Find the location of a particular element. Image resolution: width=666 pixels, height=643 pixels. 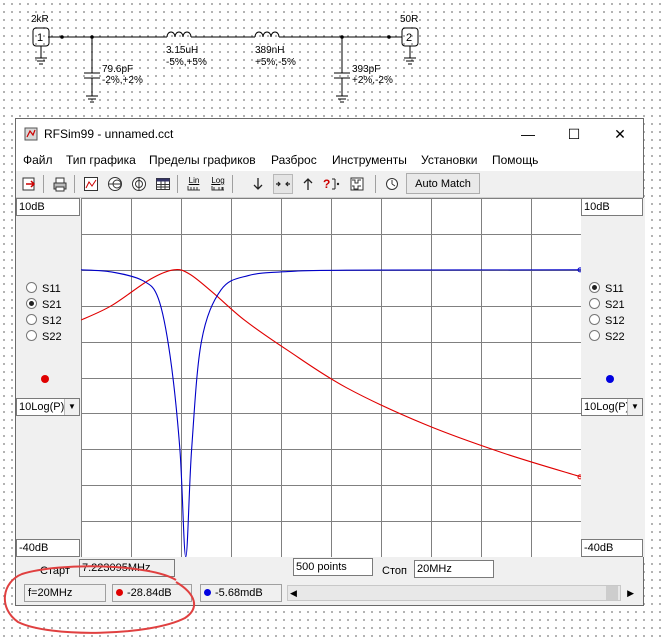

right-radio-s12: S12 is located at coordinates (607, 321).